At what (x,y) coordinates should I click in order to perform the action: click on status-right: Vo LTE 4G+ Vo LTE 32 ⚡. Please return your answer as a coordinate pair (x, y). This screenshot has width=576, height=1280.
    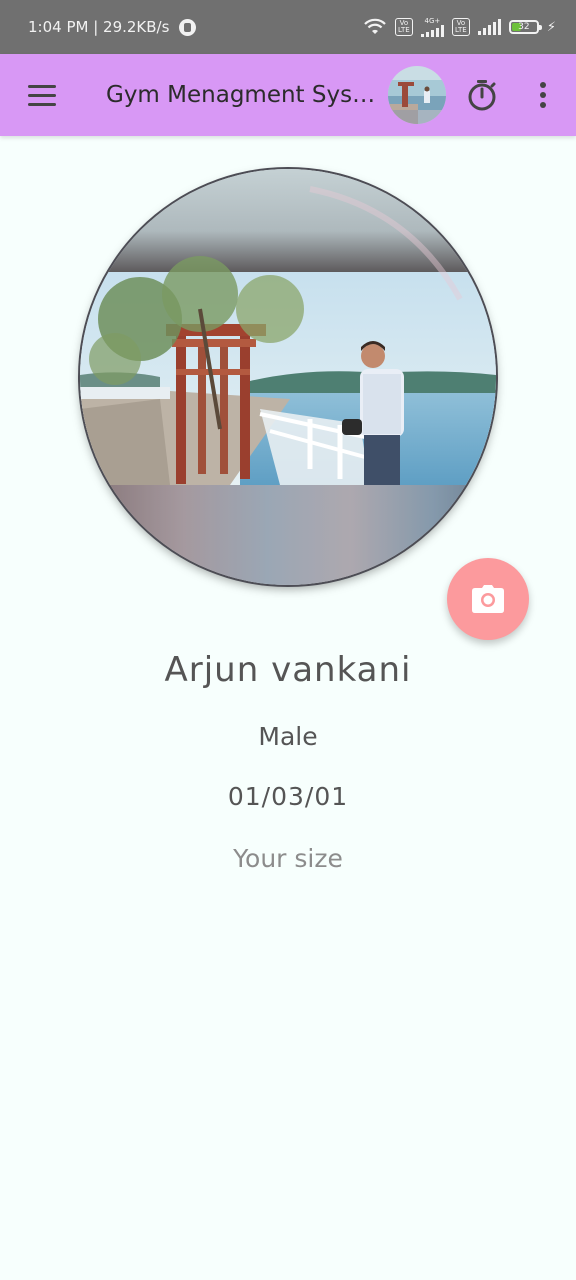
    Looking at the image, I should click on (459, 27).